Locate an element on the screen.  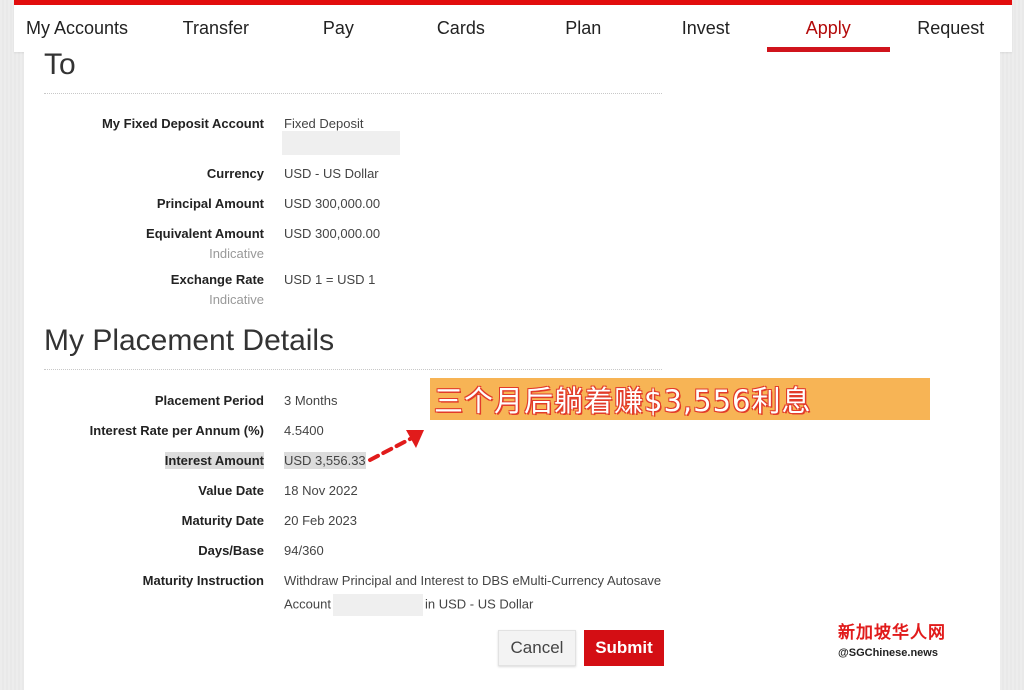
watermark: 新加坡华人网 @SGChinese.news is located at coordinates (892, 638).